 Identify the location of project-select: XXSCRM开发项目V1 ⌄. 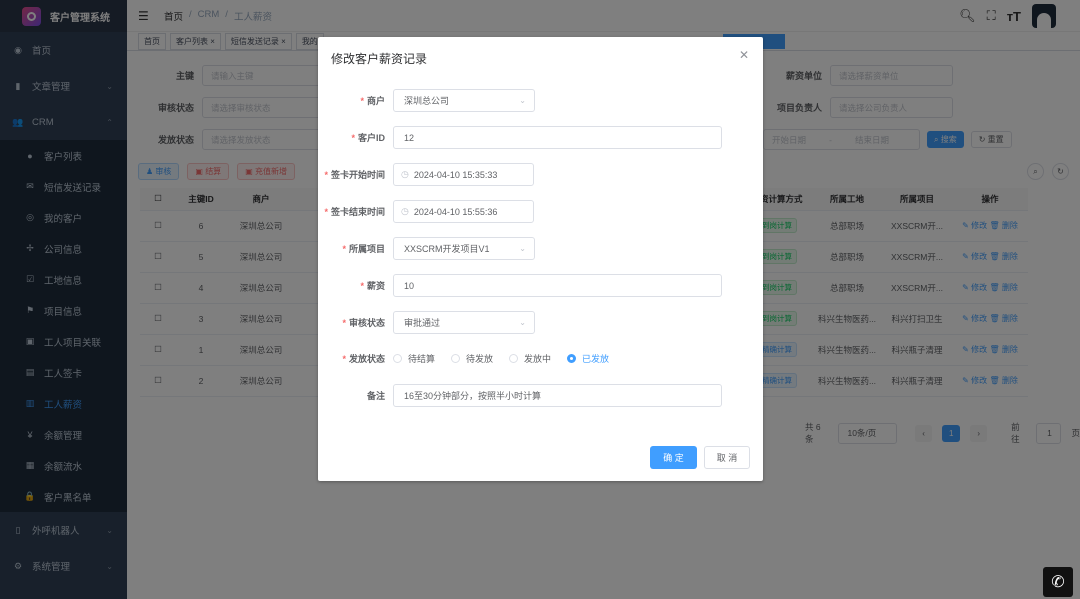
(464, 248).